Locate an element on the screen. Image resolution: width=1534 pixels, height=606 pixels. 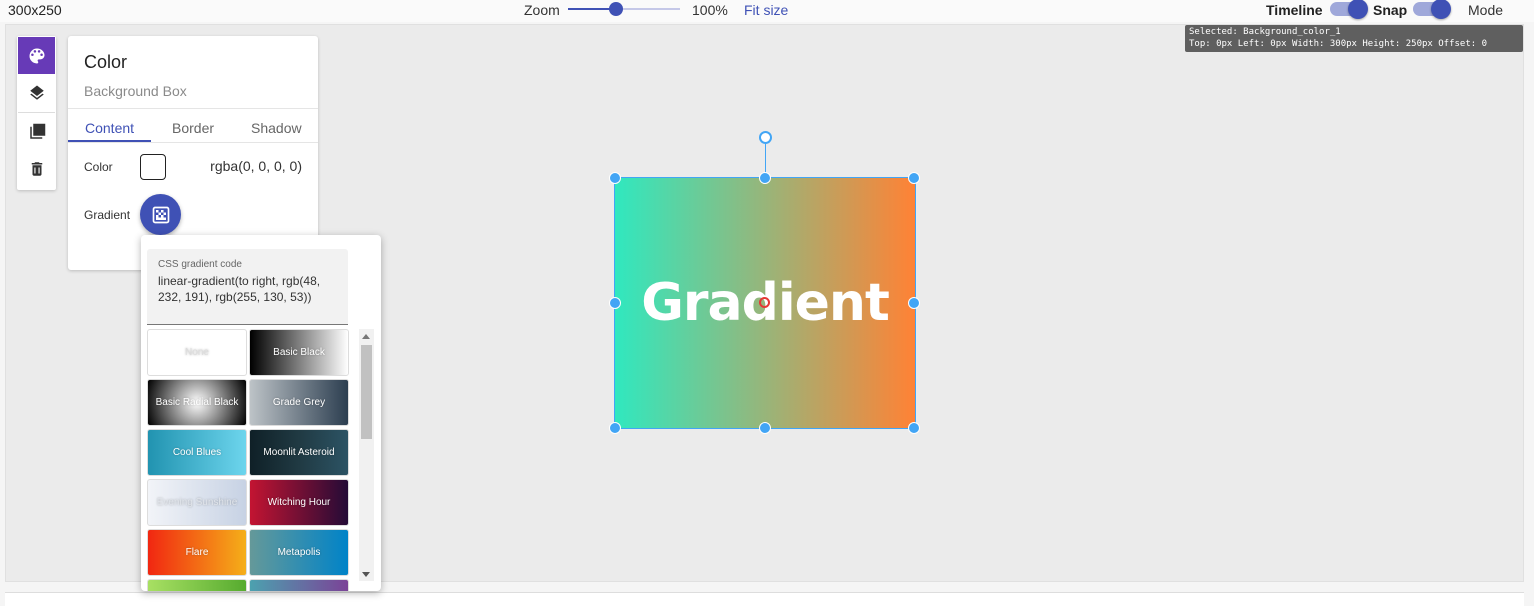
snap-toggle-knob is located at coordinates (1441, 9).